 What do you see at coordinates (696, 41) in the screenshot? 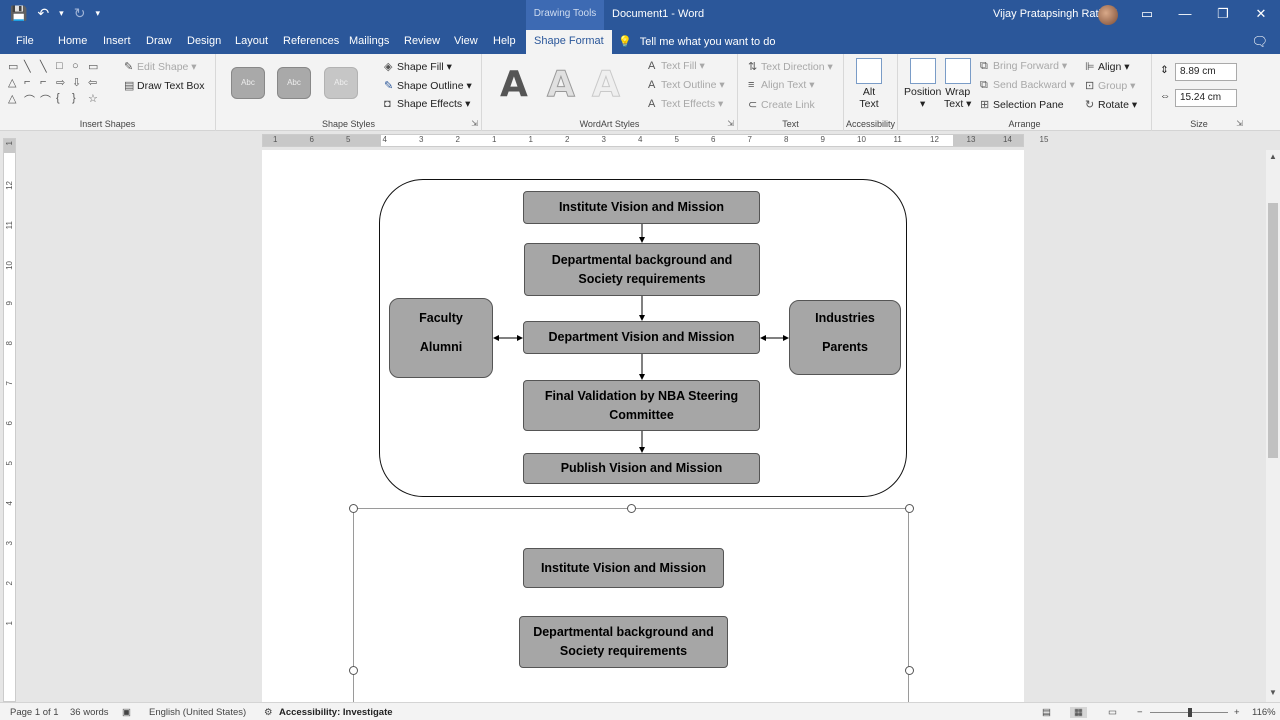
I see `tell-me-search: 💡 Tell me what you want to do` at bounding box center [696, 41].